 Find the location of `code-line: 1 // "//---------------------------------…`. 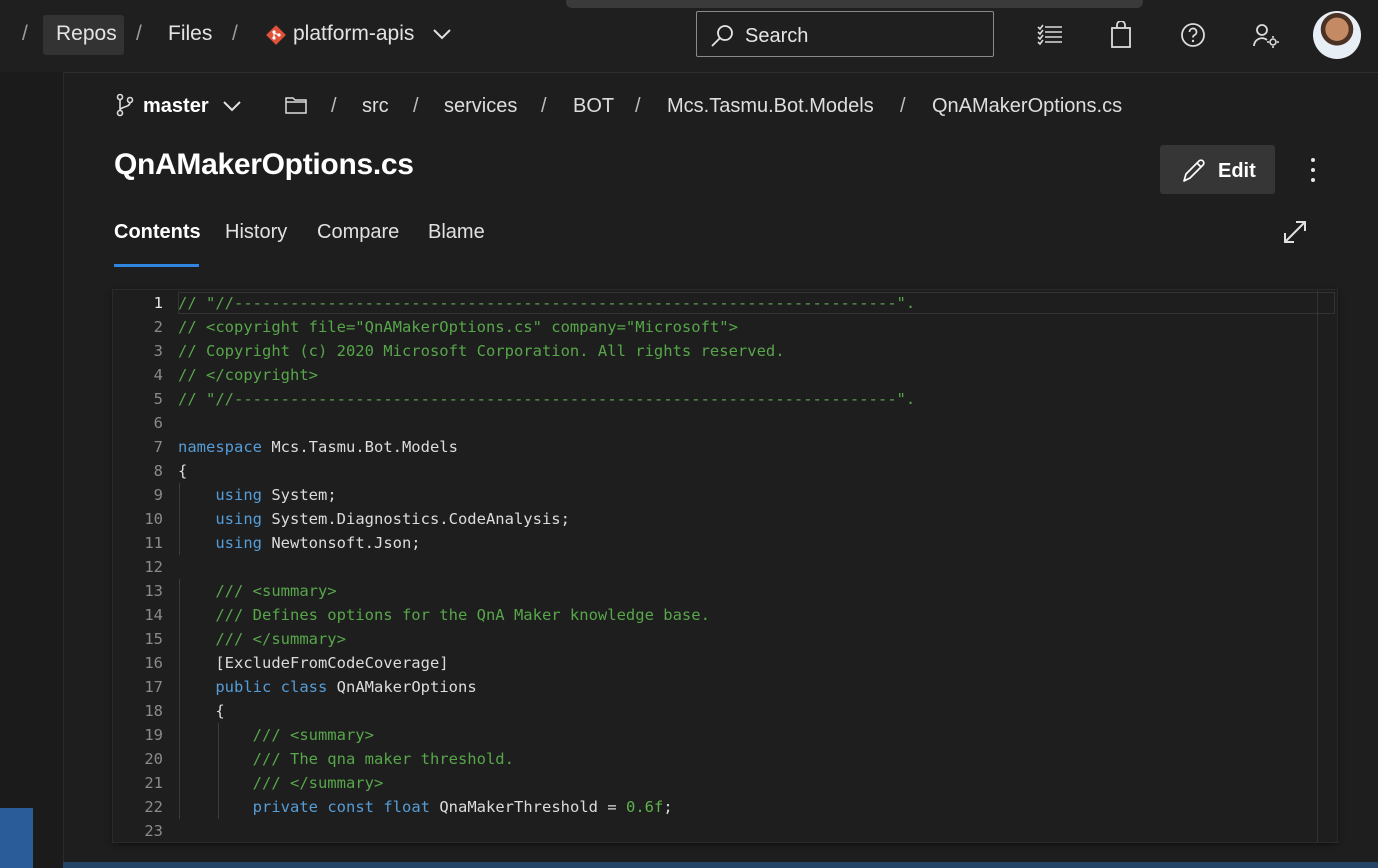

code-line: 1 // "//---------------------------------… is located at coordinates (713, 303).